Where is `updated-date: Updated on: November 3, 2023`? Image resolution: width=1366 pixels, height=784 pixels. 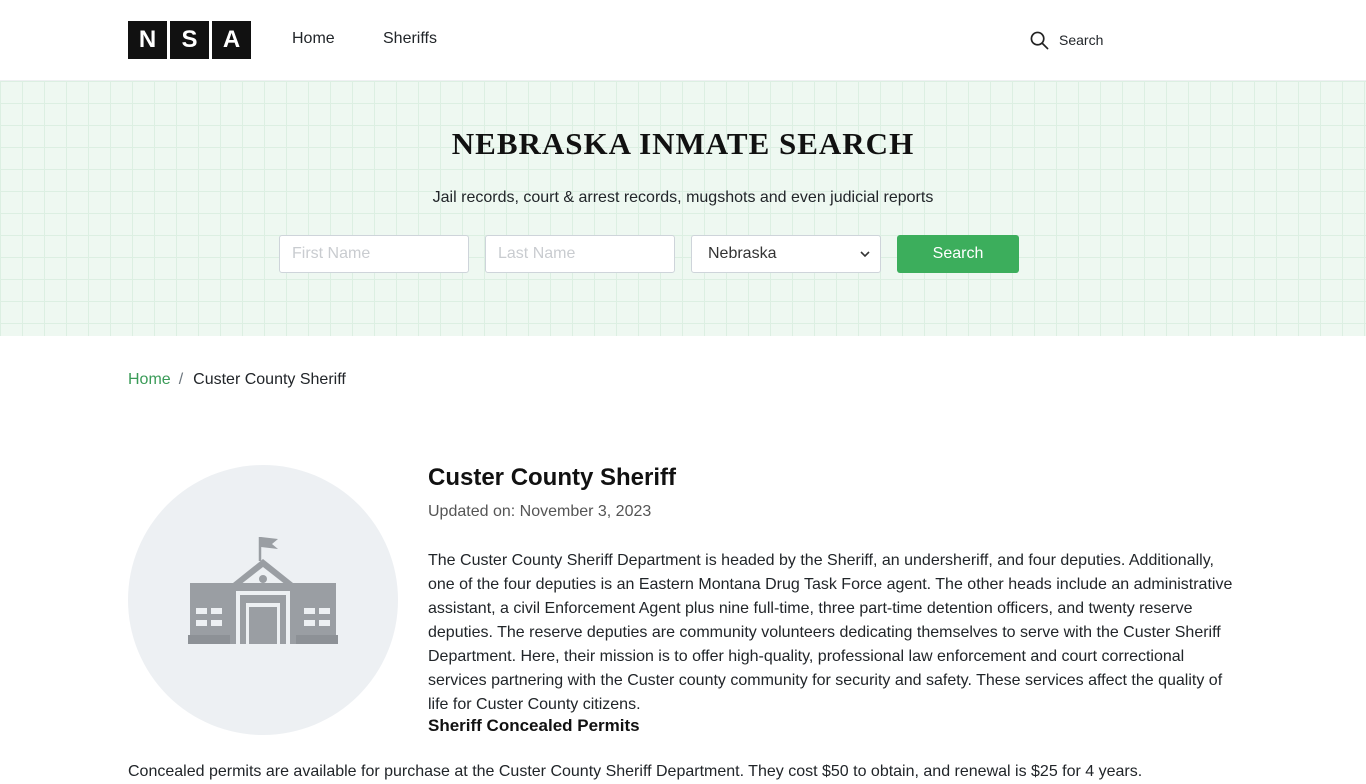 updated-date: Updated on: November 3, 2023 is located at coordinates (539, 512).